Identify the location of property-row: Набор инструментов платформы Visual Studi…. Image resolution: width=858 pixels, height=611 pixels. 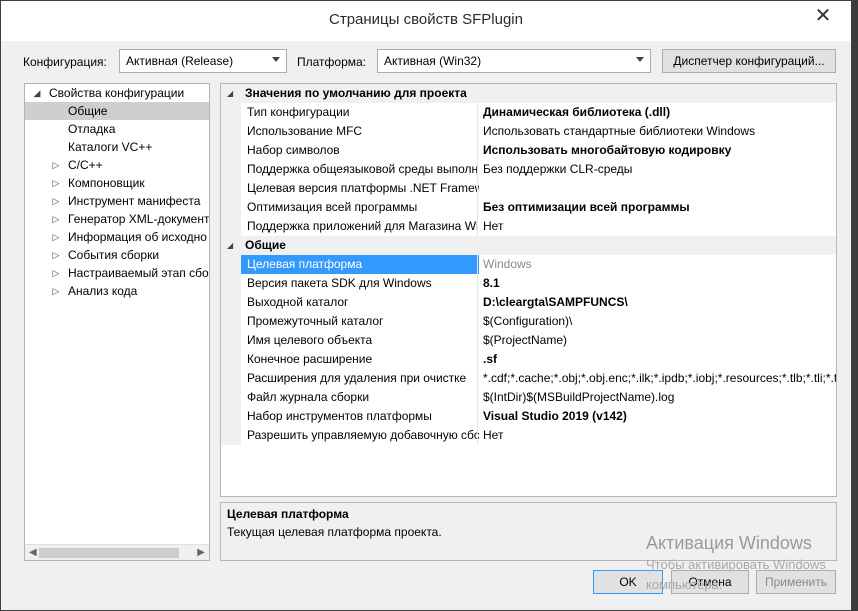
(528, 416).